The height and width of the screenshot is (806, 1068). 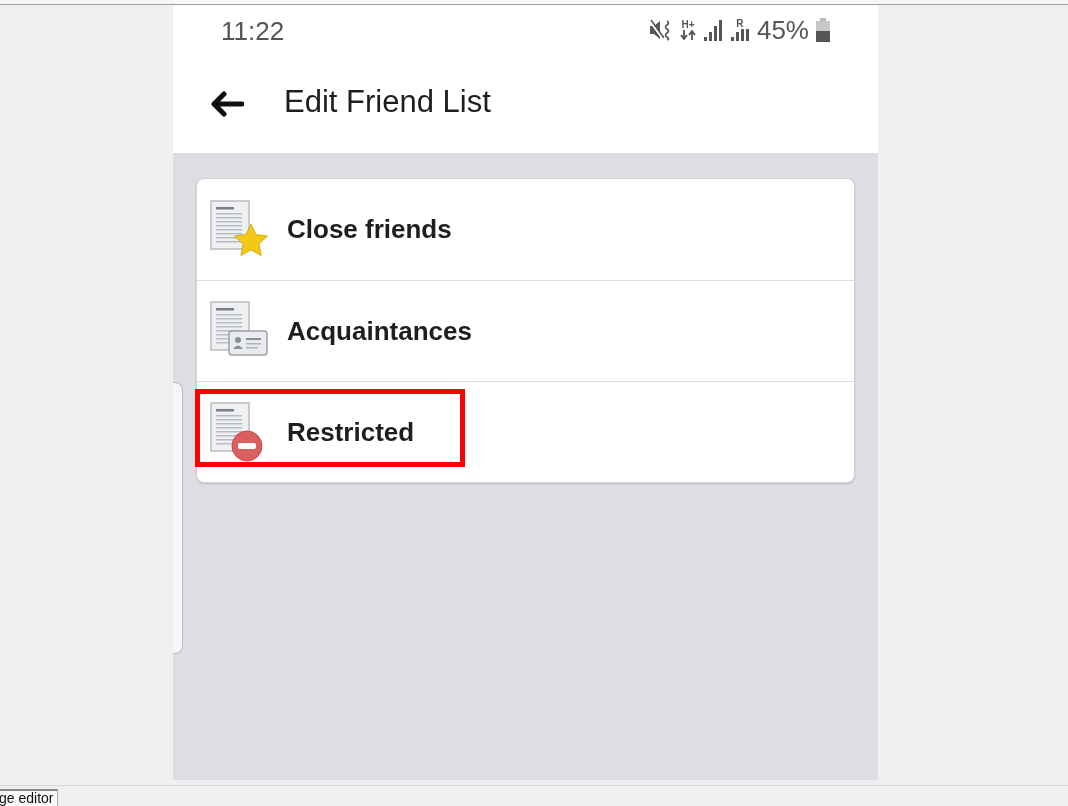 I want to click on status-time: 11:22, so click(x=253, y=31).